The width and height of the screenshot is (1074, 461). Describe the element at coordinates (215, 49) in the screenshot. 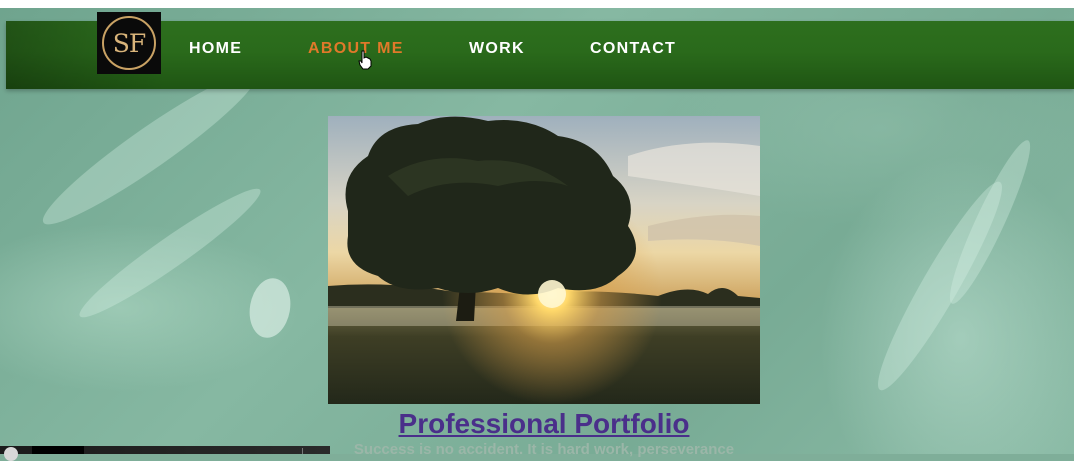

I see `nav-home: HOME` at that location.